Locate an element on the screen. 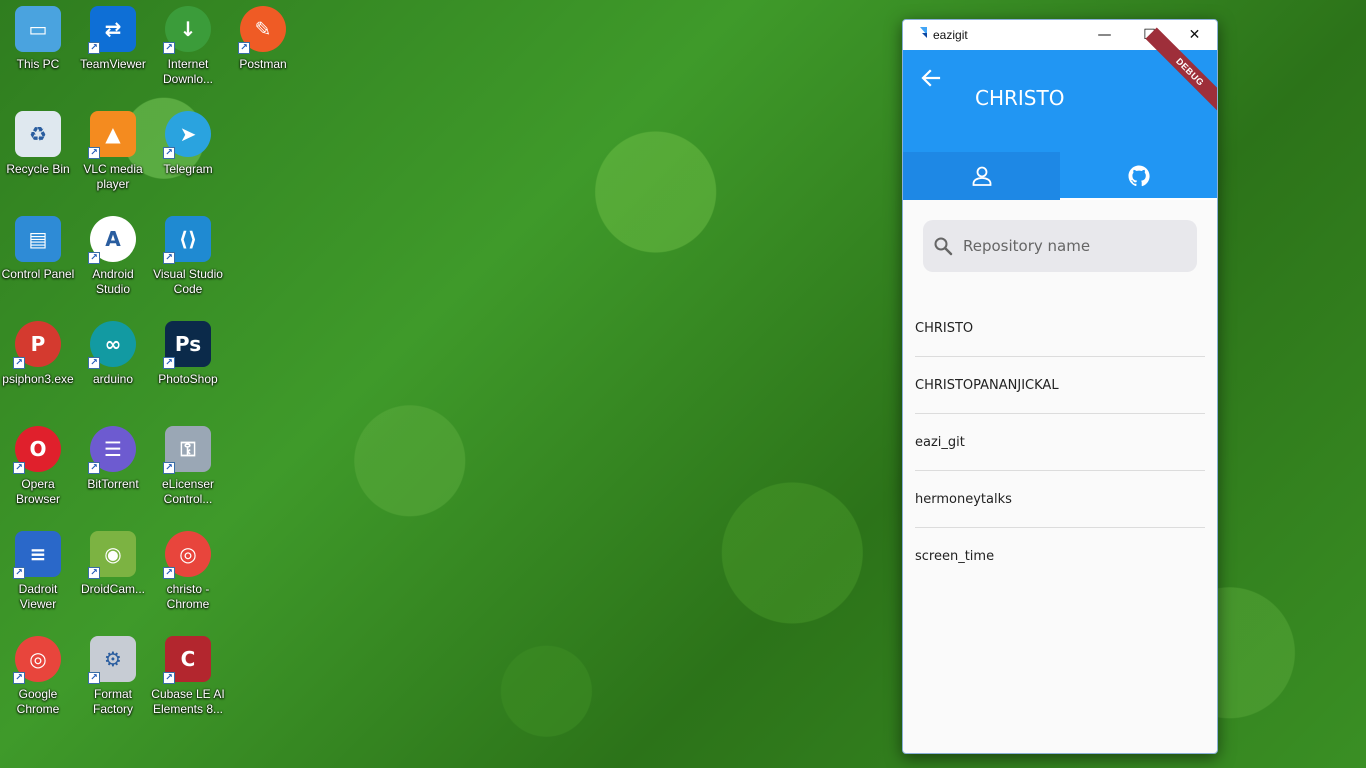  desktop-icon-label: arduino is located at coordinates (113, 379).